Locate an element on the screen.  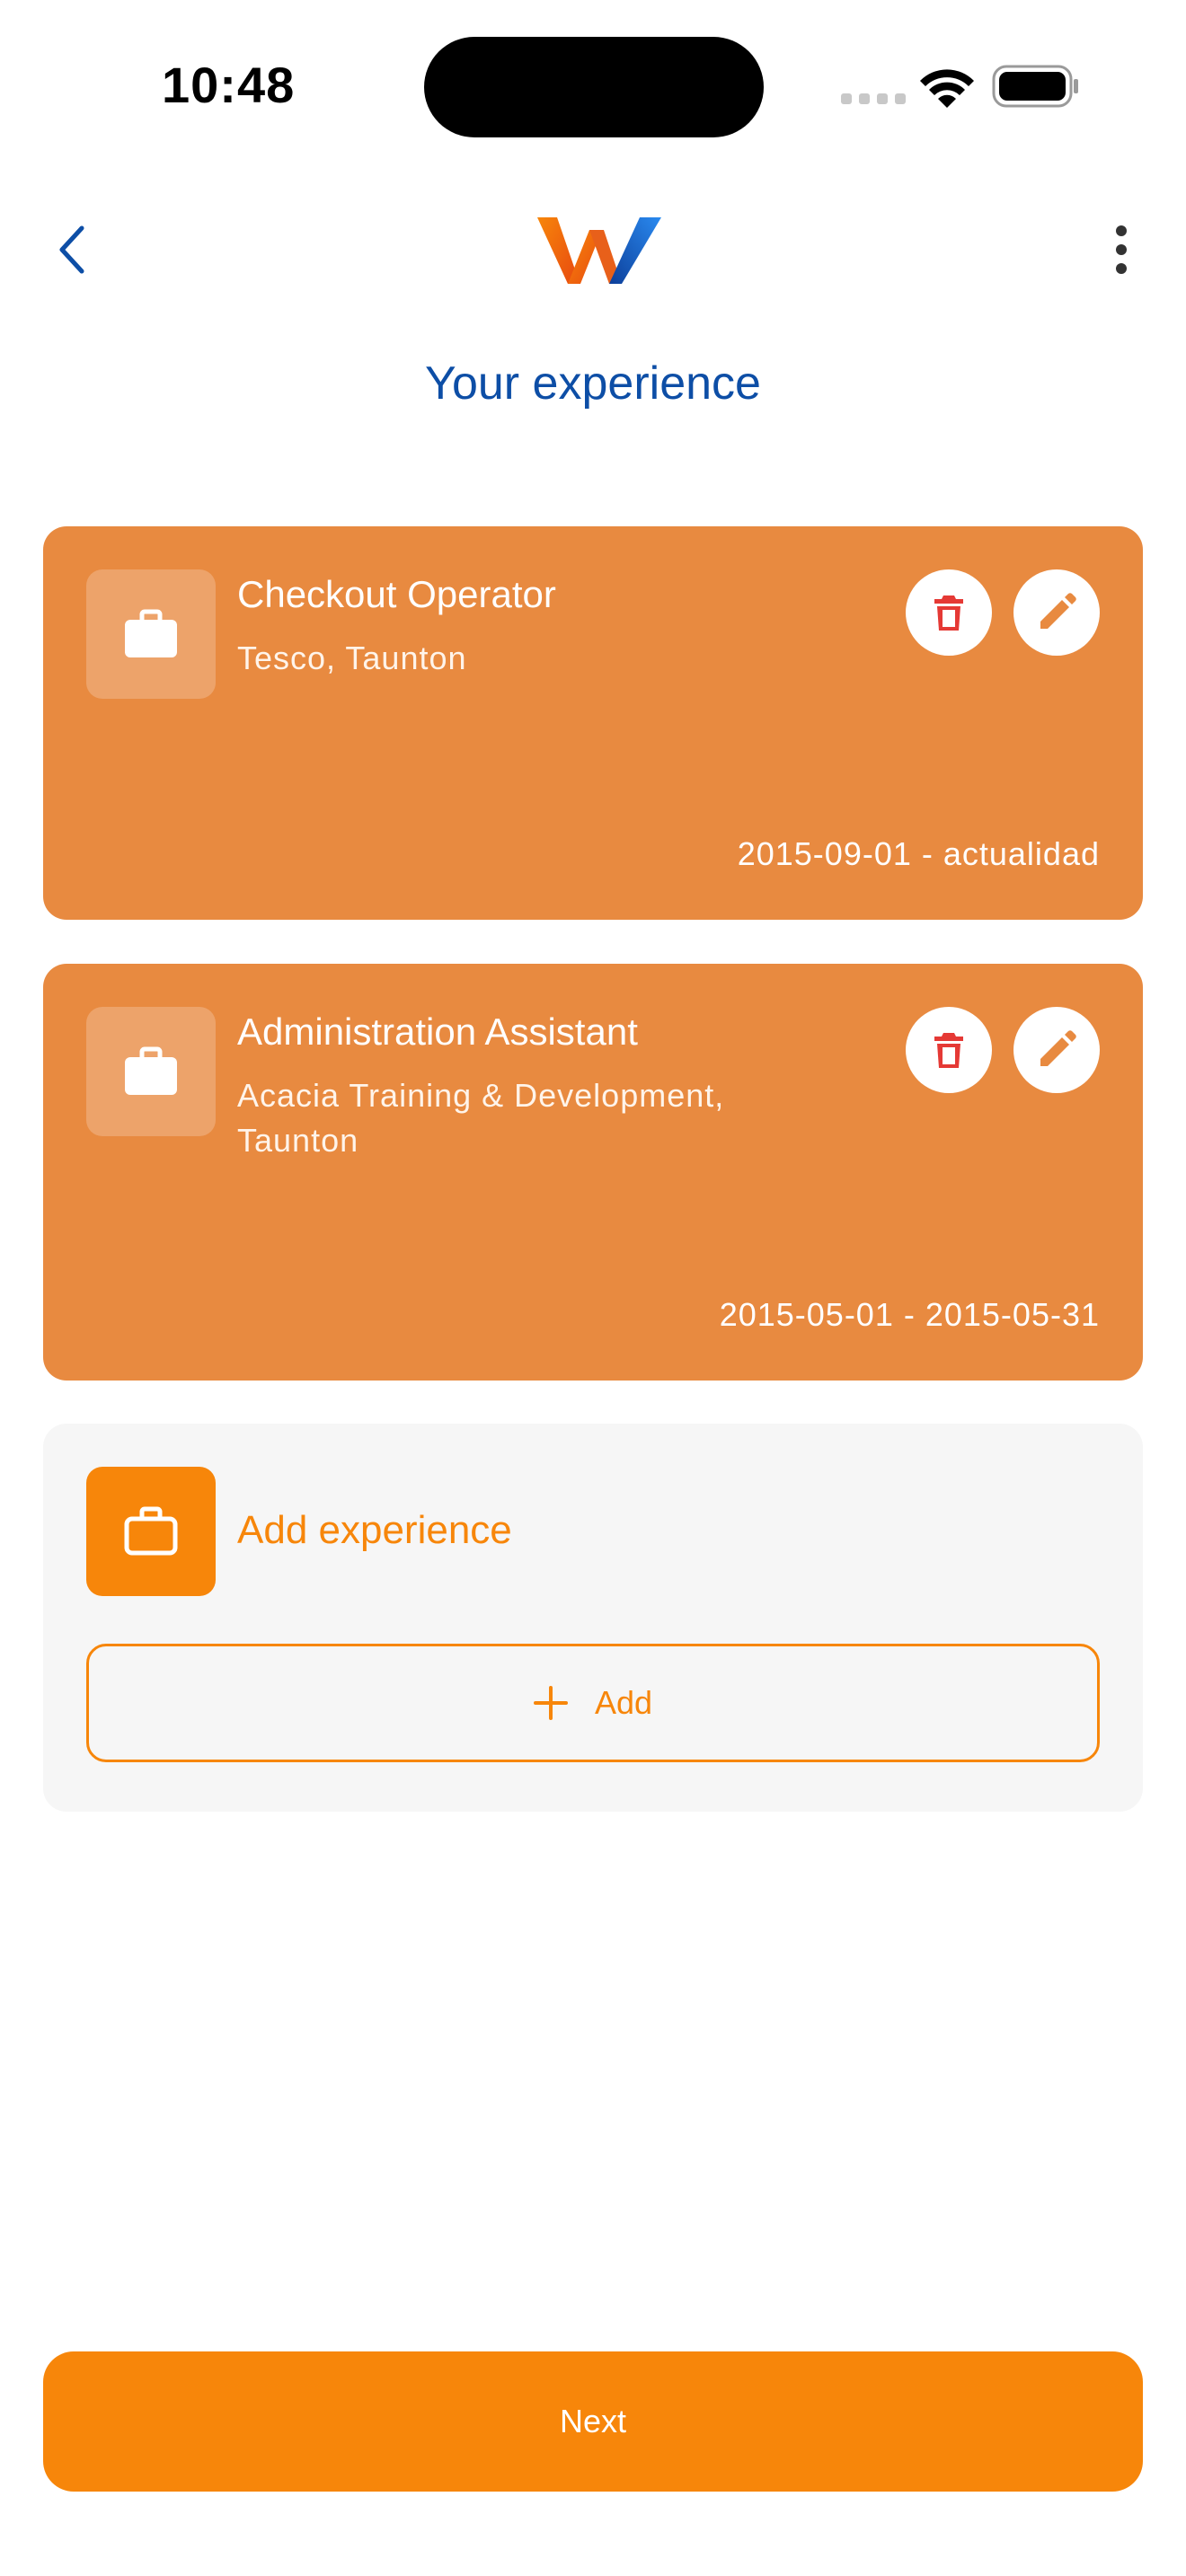
add-button-label: Add is located at coordinates (623, 1702).